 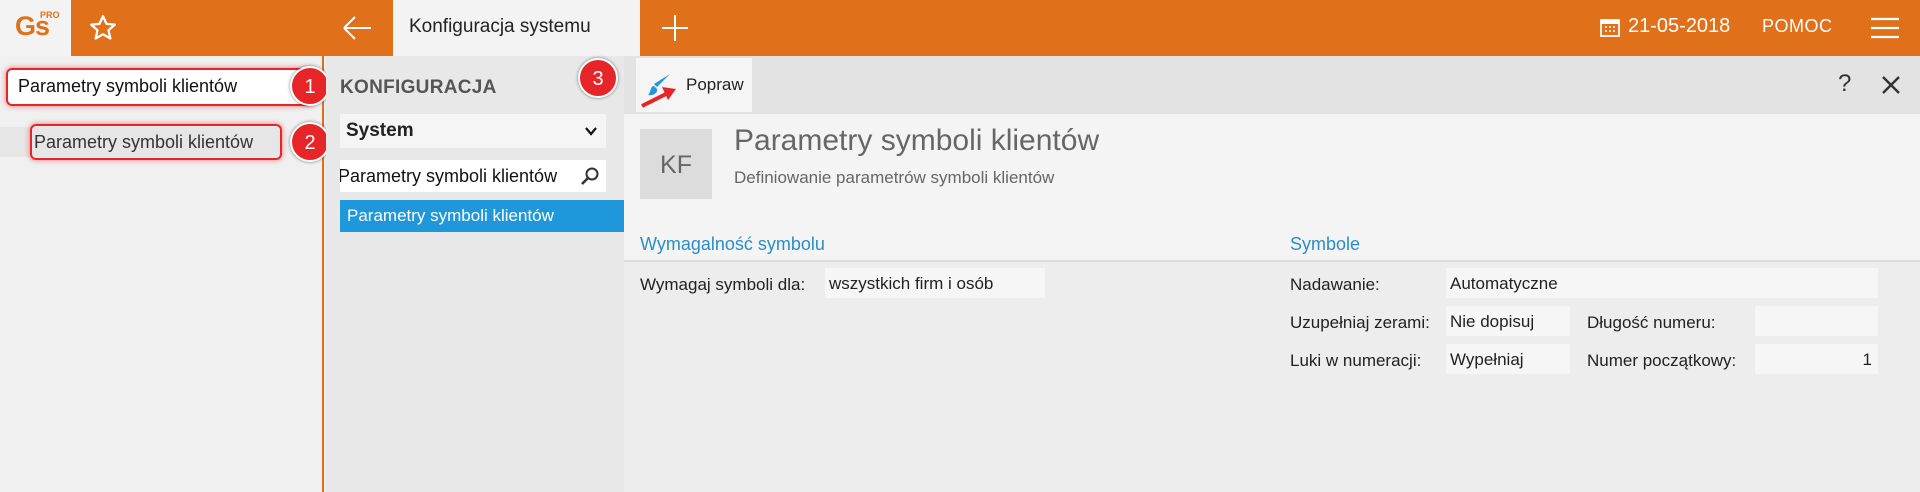 I want to click on app-logo: Gs PRO, so click(x=35, y=28).